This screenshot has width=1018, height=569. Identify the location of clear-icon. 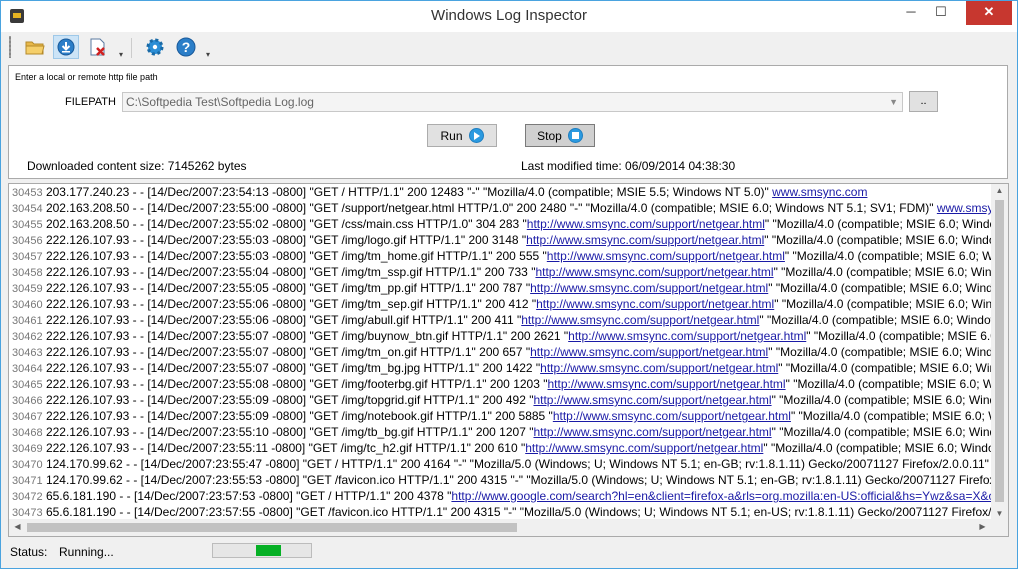
(98, 47).